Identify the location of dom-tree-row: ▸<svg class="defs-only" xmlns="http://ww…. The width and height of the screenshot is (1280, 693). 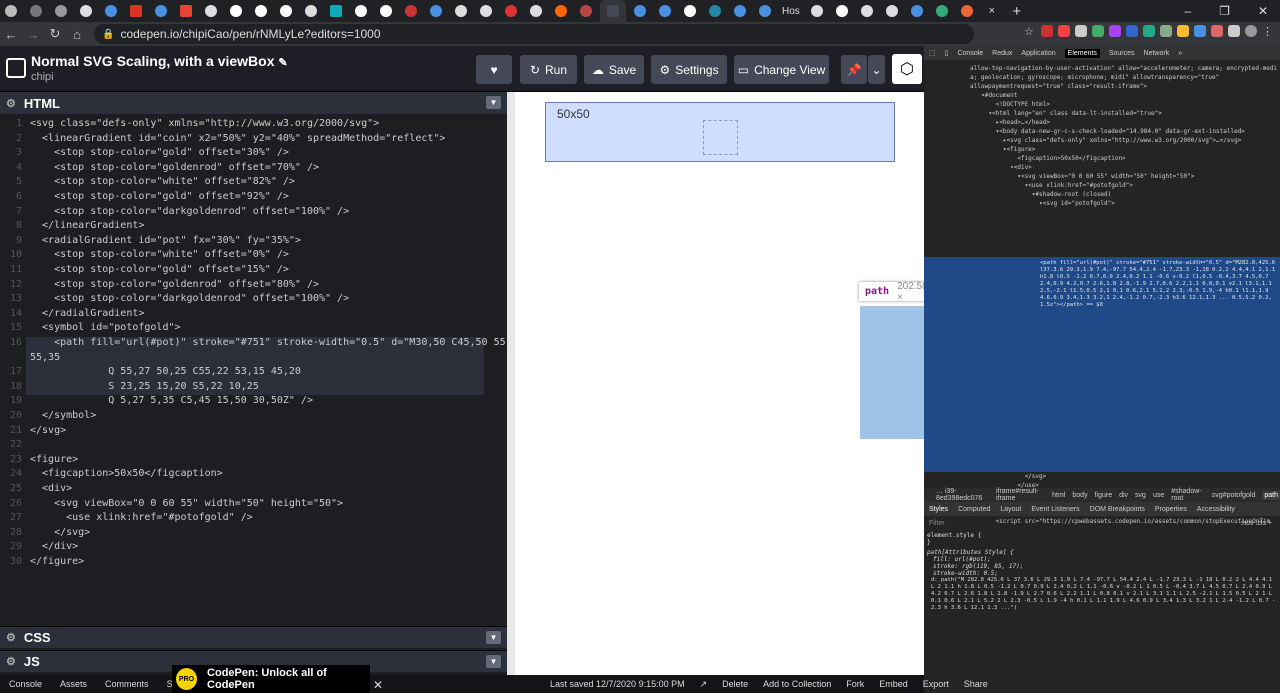
(1107, 140).